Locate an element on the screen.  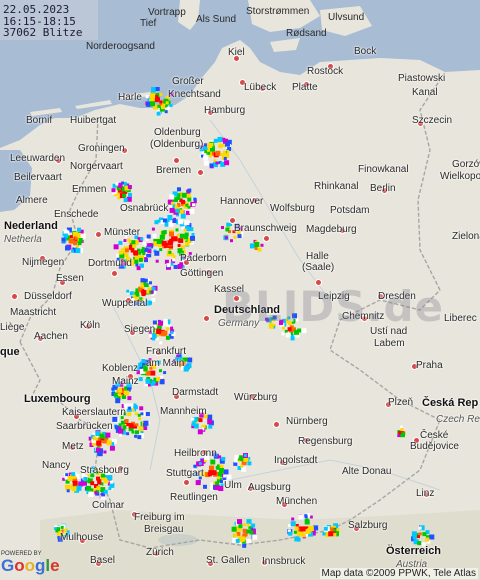
city-label: München is located at coordinates (297, 501).